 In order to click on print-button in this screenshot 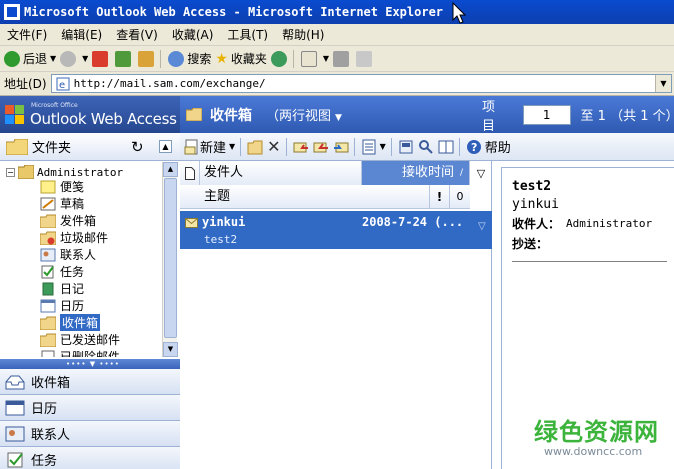, I will do `click(342, 58)`.